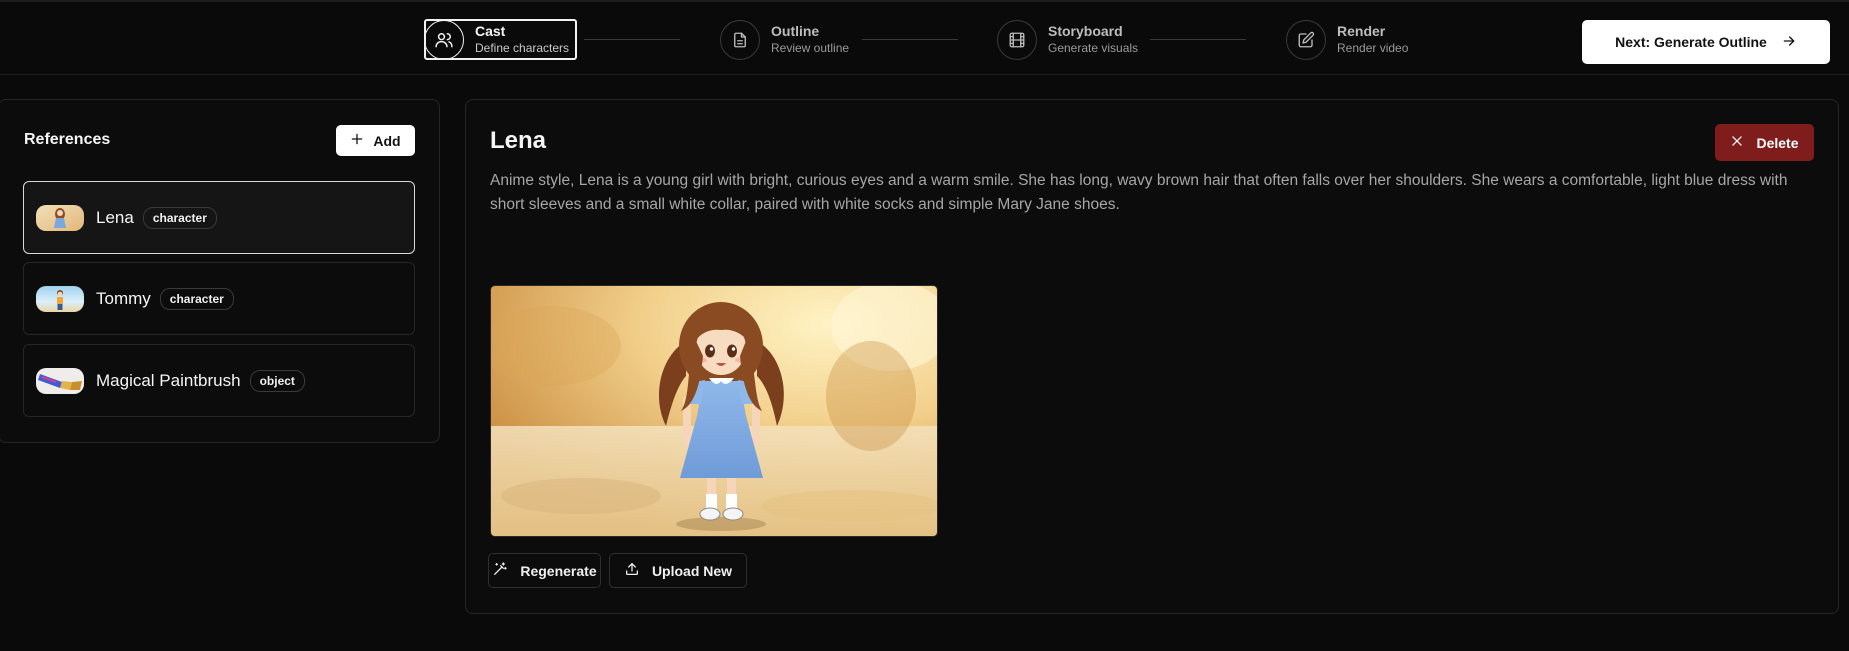  Describe the element at coordinates (500, 570) in the screenshot. I see `magic-wand-icon` at that location.